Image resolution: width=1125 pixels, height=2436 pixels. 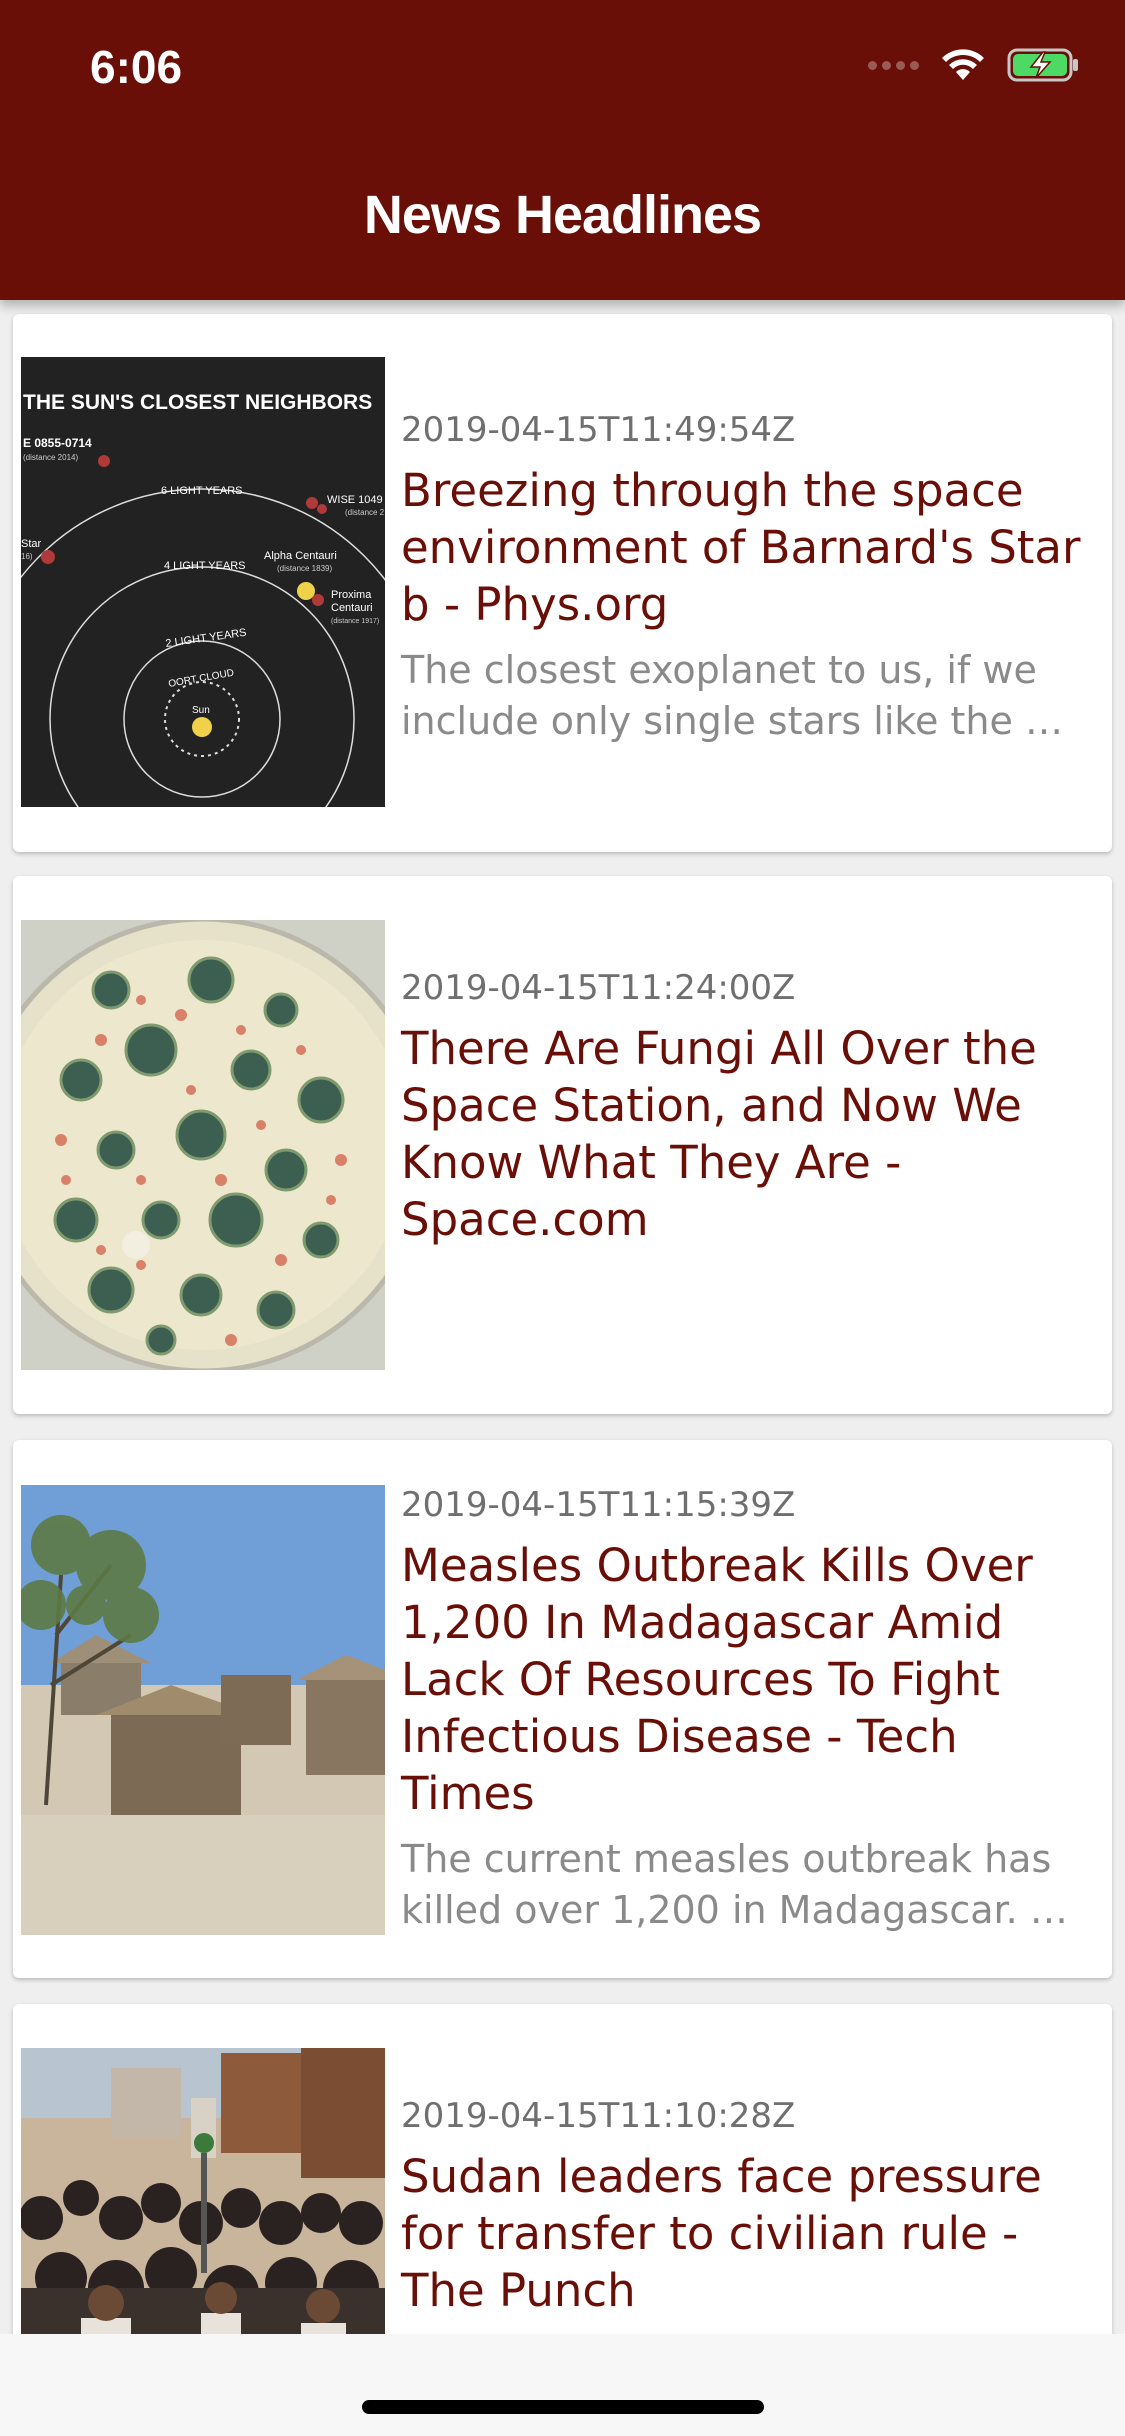 I want to click on image-label: (distance 2014), so click(x=50, y=457).